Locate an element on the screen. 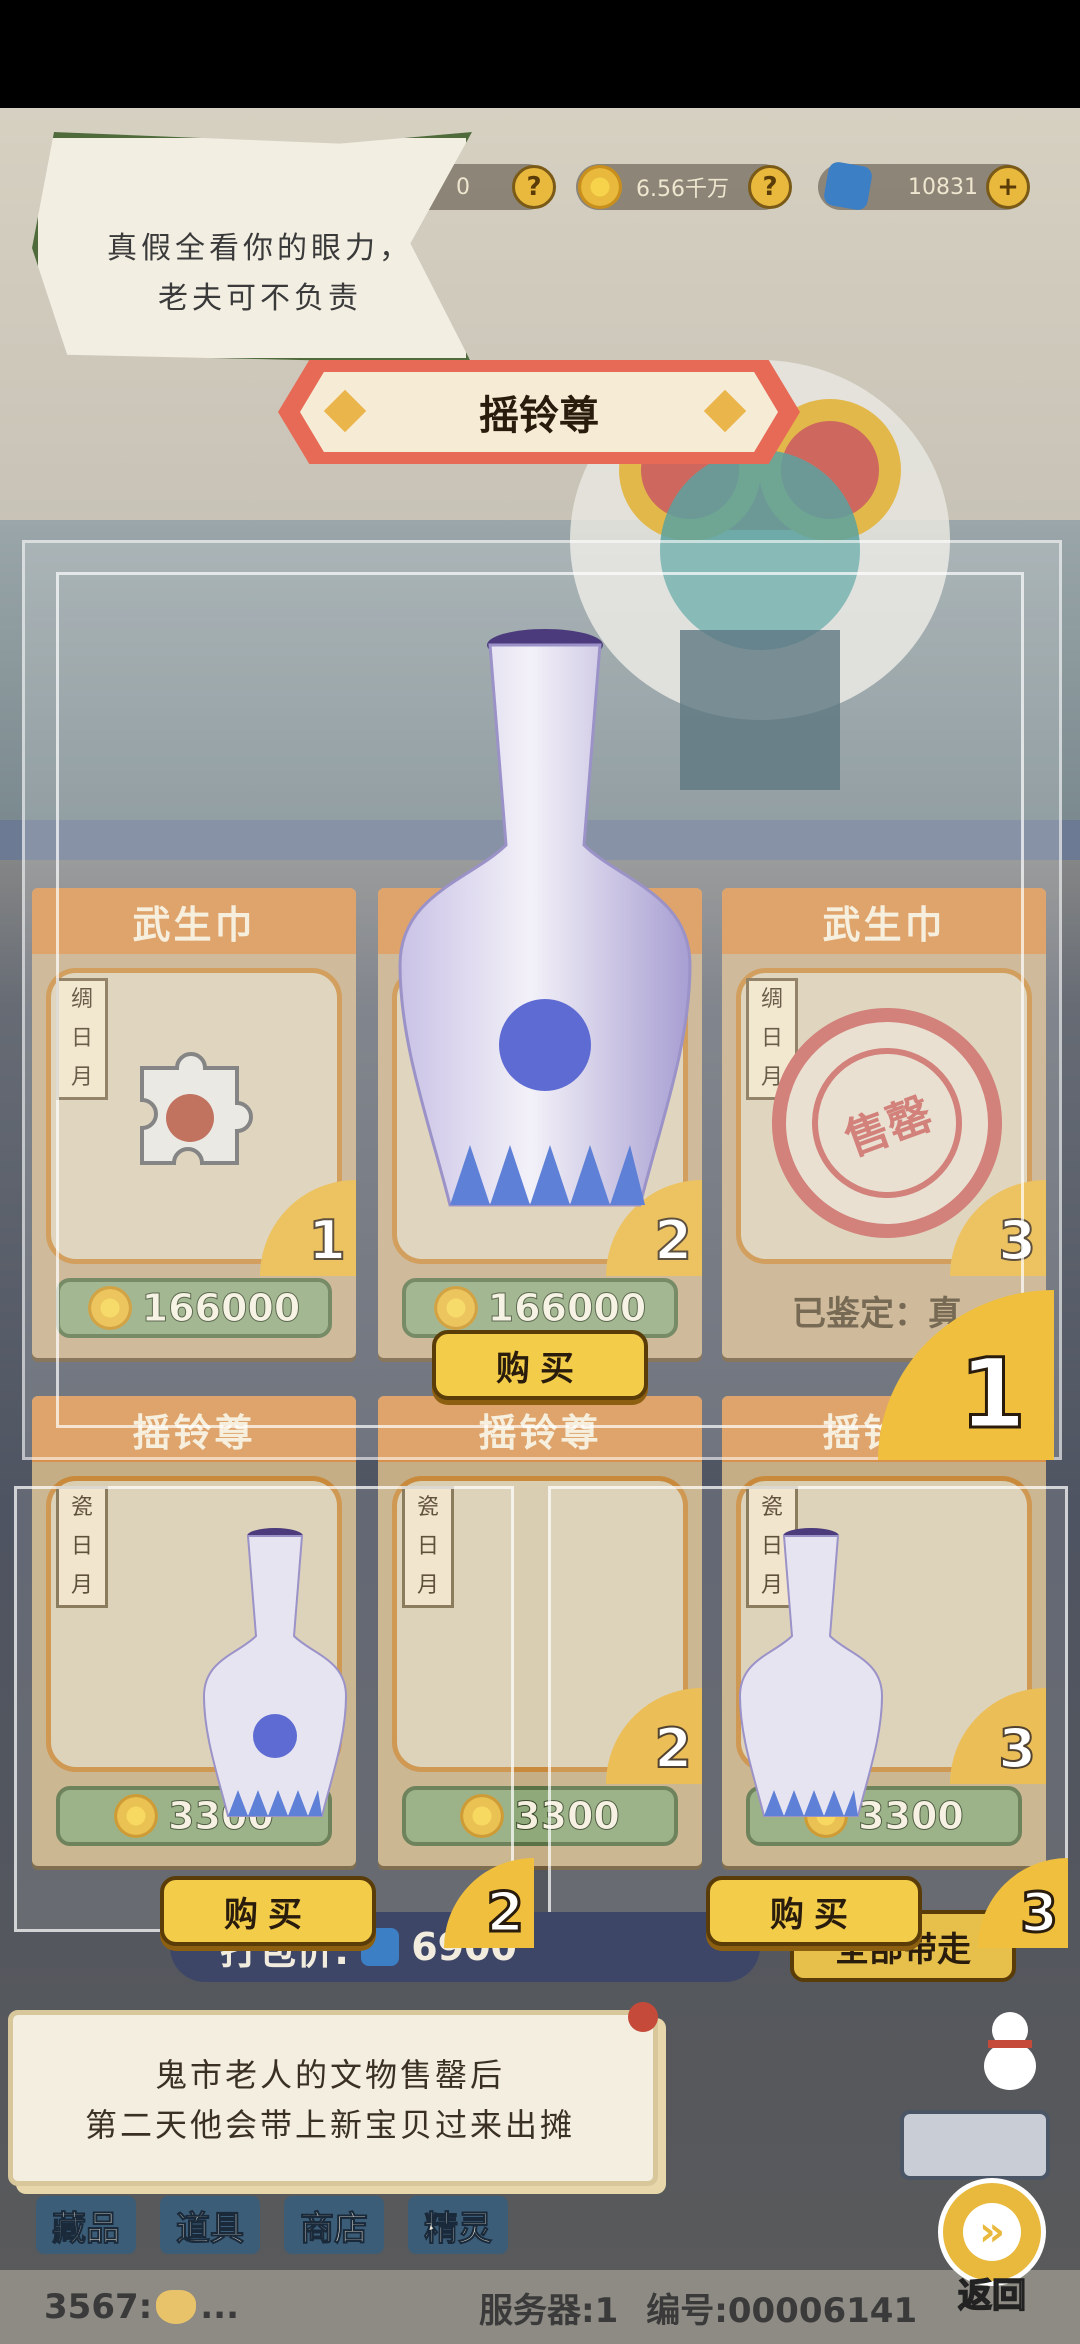 Image resolution: width=1080 pixels, height=2344 pixels. tip-line-1: 鬼市老人的文物售罄后 is located at coordinates (329, 2075).